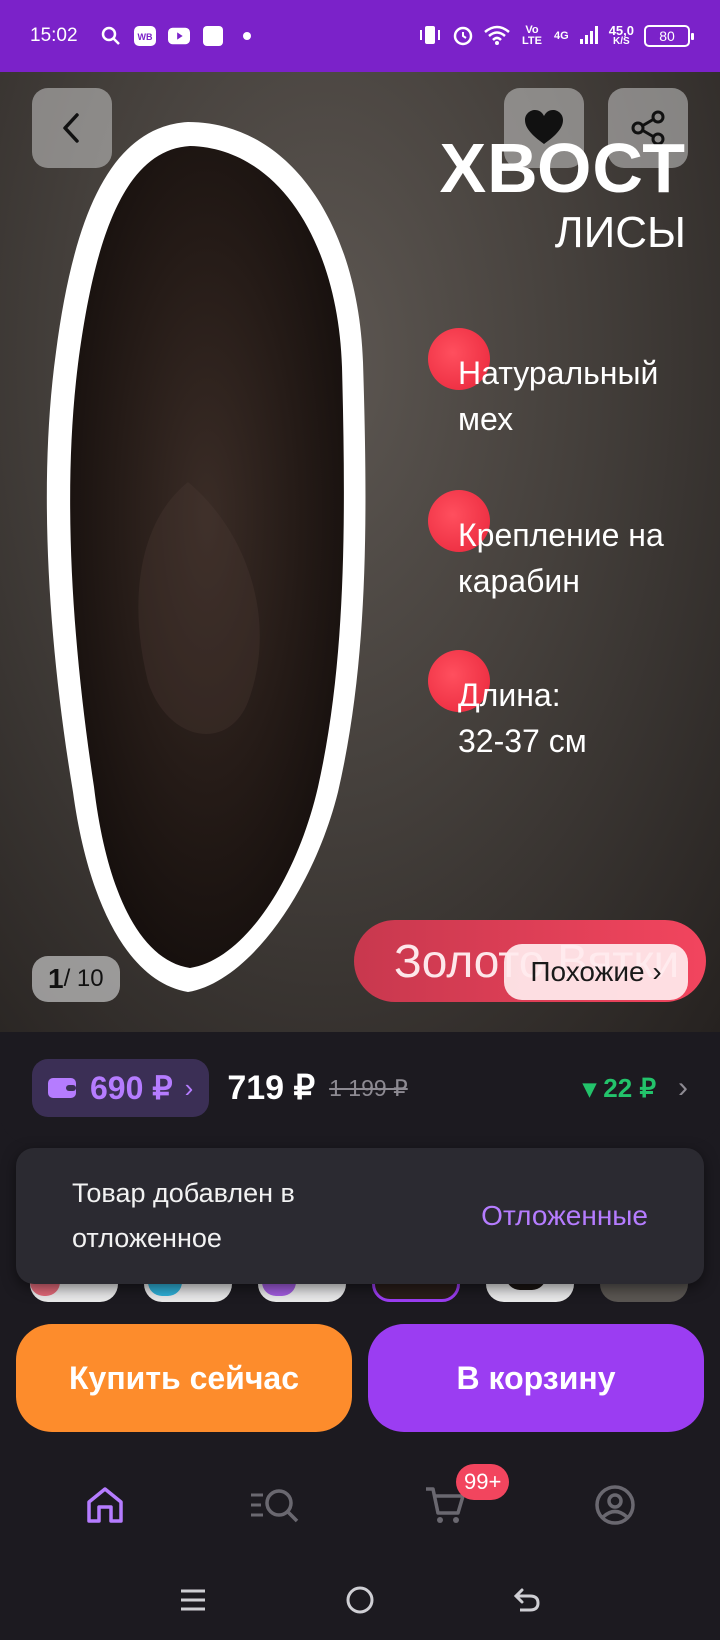 The height and width of the screenshot is (1640, 720). What do you see at coordinates (596, 972) in the screenshot?
I see `similar-button: Похожие ›` at bounding box center [596, 972].